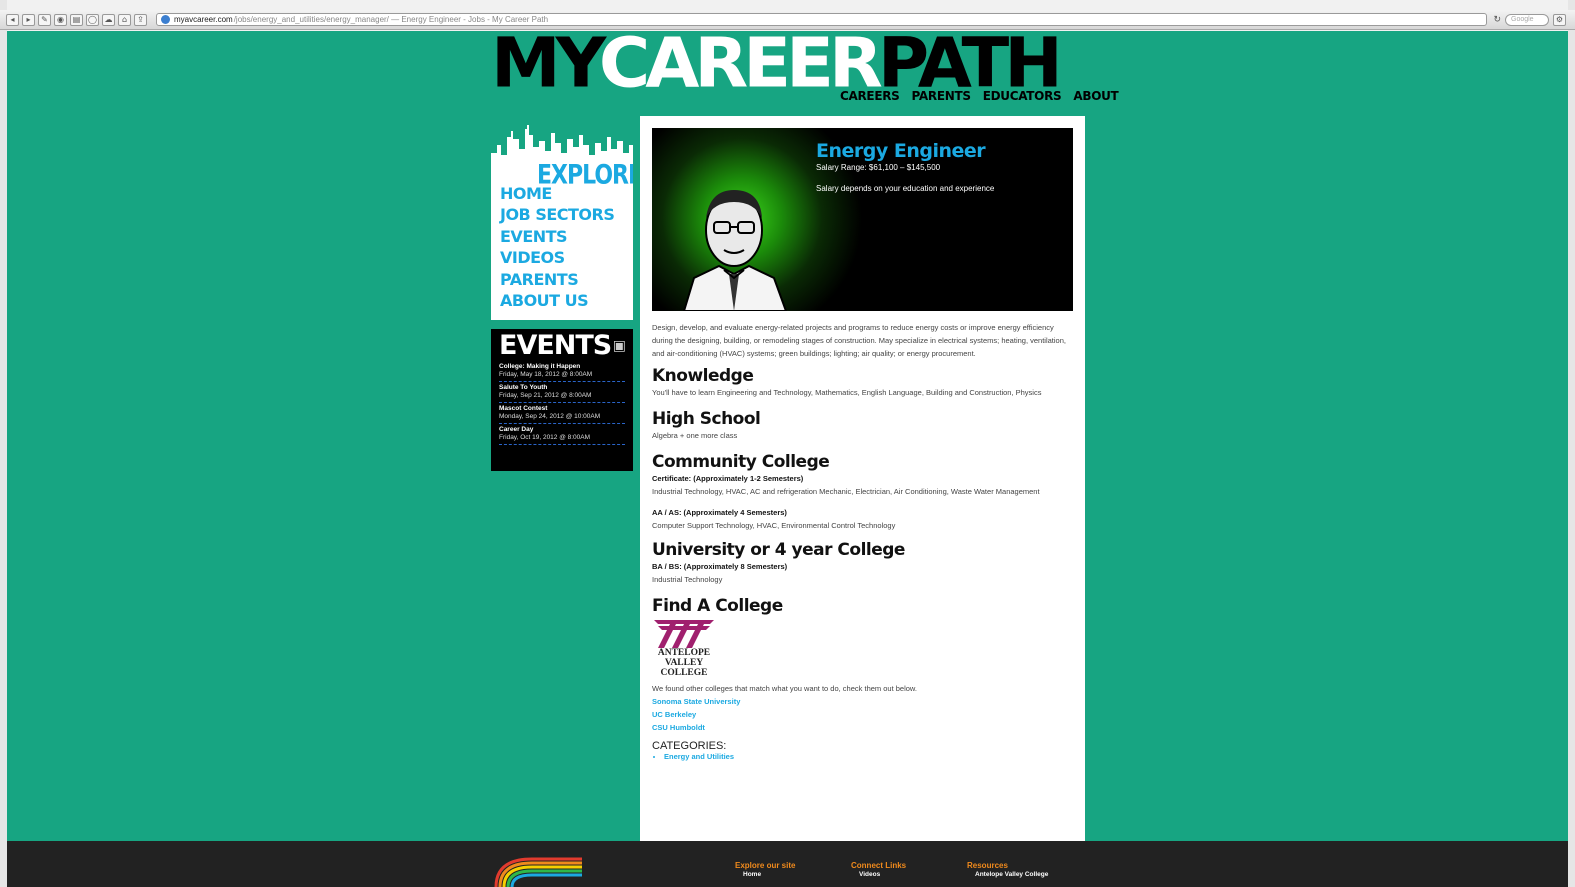 This screenshot has width=1575, height=887. Describe the element at coordinates (720, 566) in the screenshot. I see `ba-label: BA / BS: (Approximately 8 Semesters)` at that location.